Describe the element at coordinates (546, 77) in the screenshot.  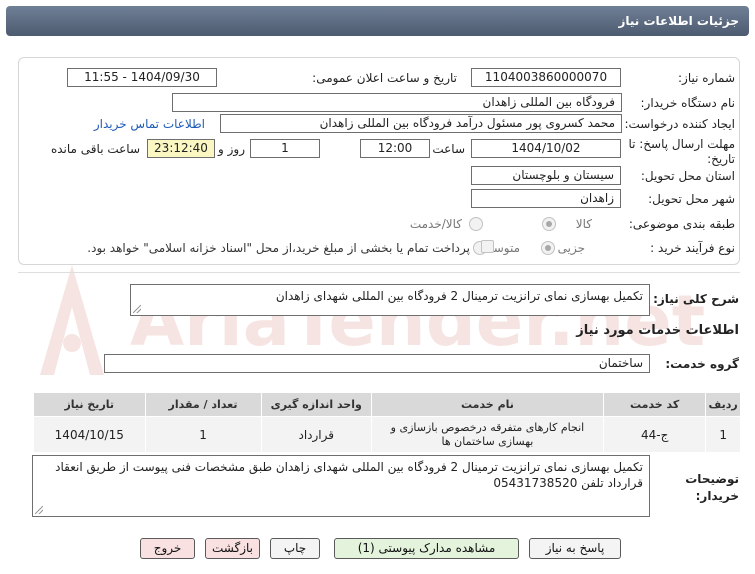
I see `need-number-field: 1104003860000070` at that location.